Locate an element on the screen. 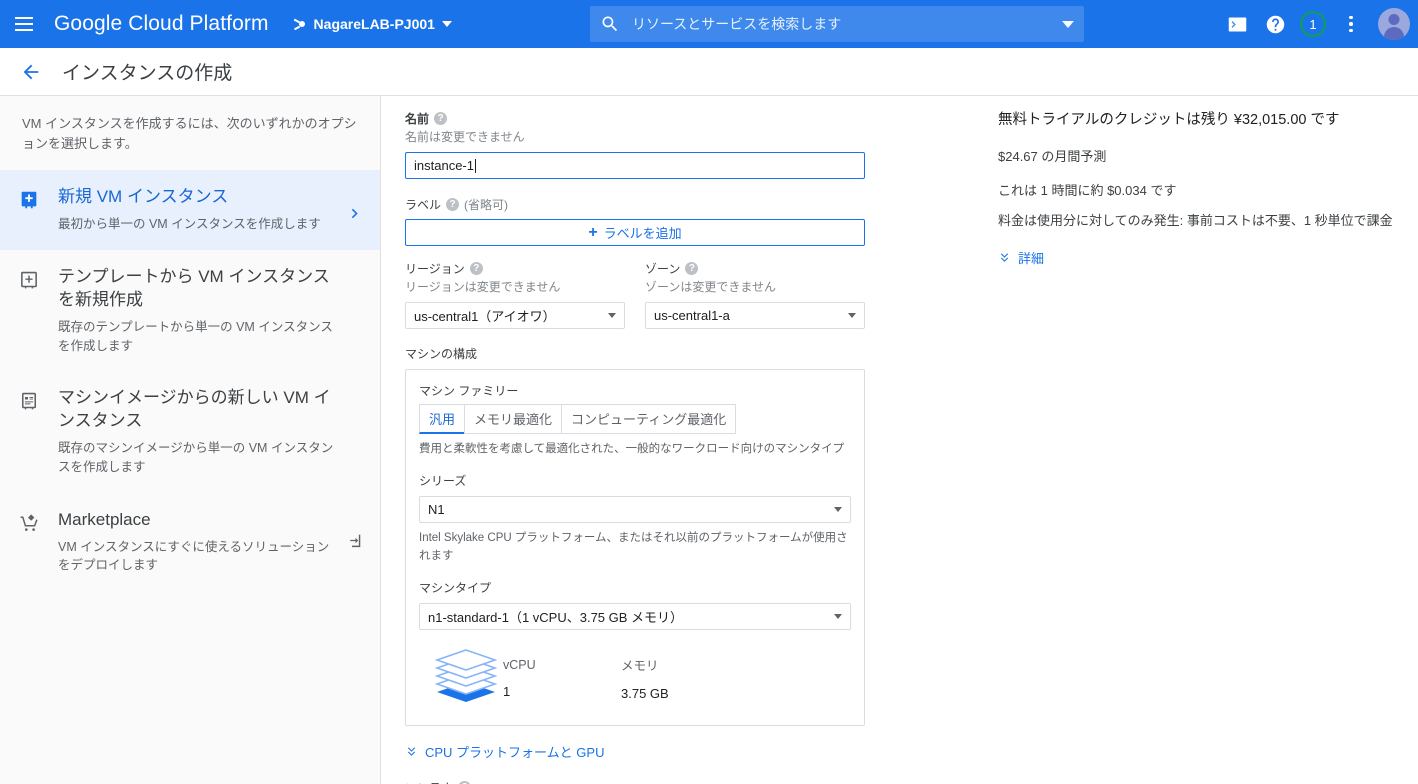 The height and width of the screenshot is (784, 1418). zone-select: us-central1-a is located at coordinates (755, 315).